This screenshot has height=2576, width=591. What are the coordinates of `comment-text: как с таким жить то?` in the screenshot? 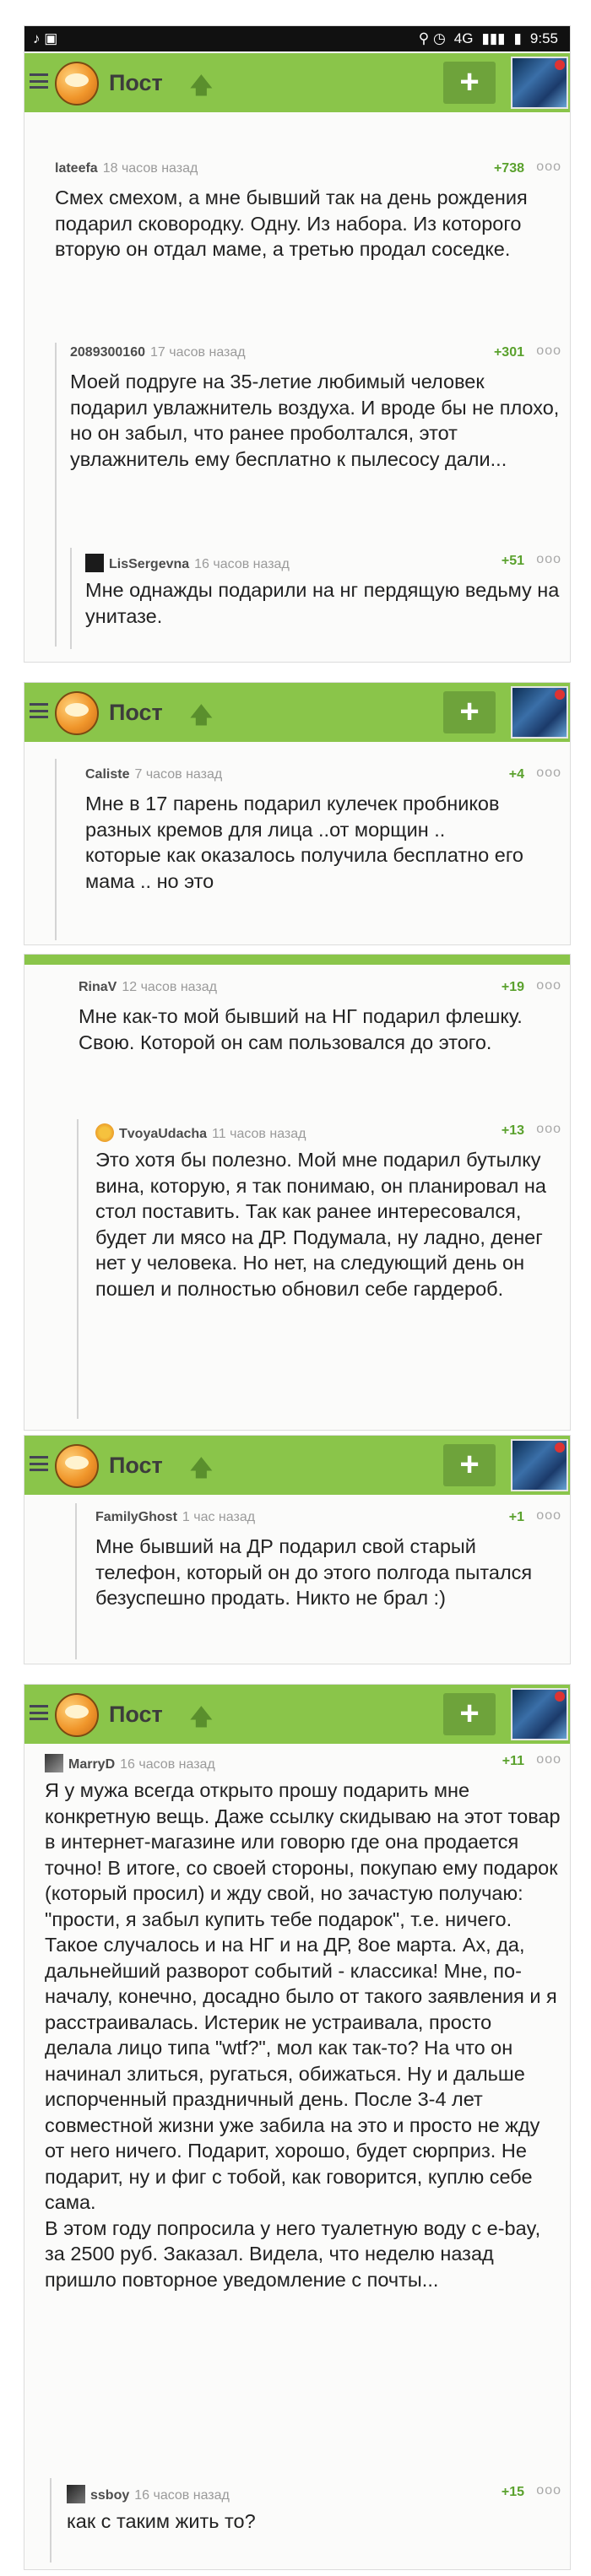 It's located at (162, 2521).